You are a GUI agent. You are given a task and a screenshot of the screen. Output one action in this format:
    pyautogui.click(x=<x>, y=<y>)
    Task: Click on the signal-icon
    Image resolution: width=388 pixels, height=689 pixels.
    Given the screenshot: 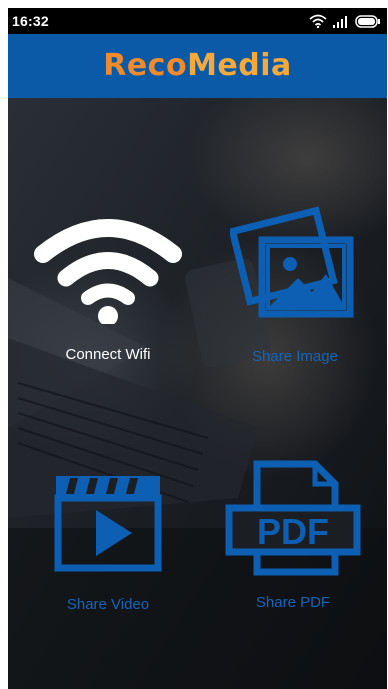 What is the action you would take?
    pyautogui.click(x=340, y=22)
    